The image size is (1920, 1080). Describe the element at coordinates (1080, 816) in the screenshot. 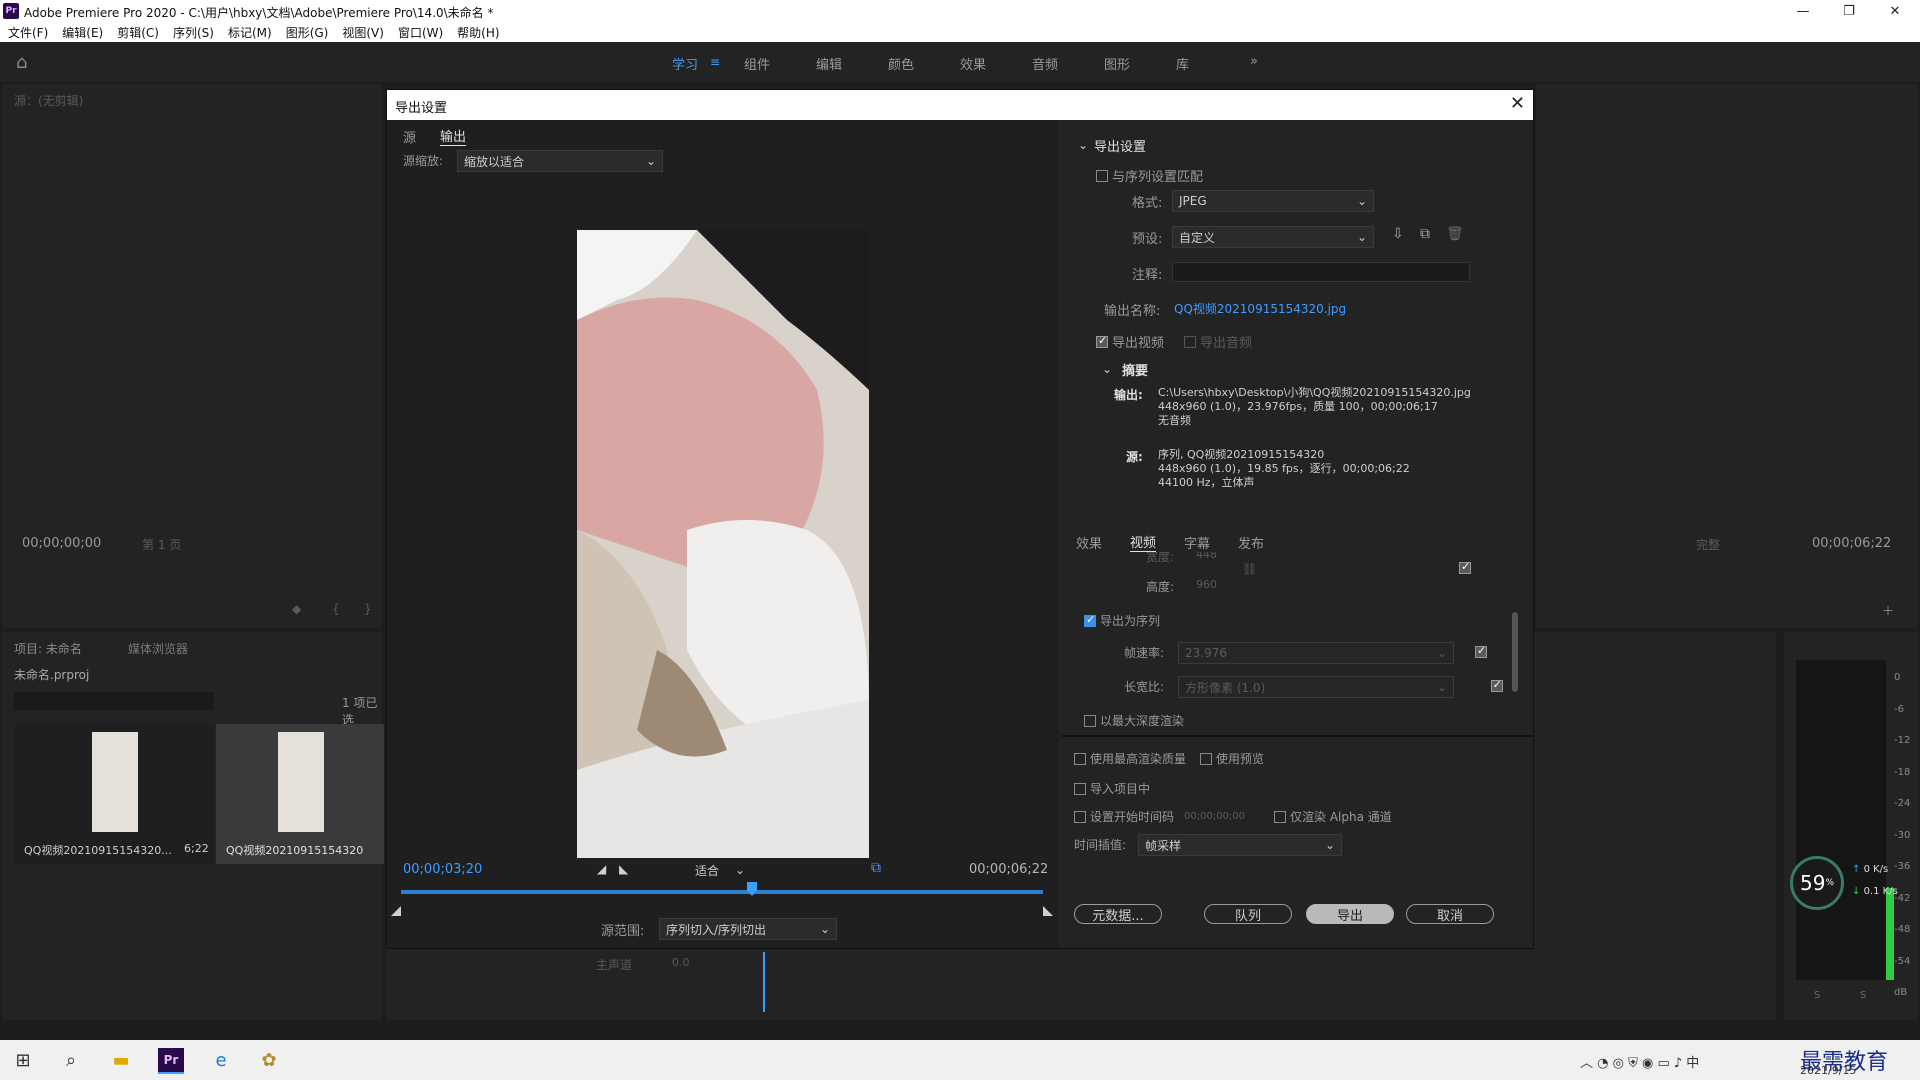

I see `start-timecode-checkbox` at that location.